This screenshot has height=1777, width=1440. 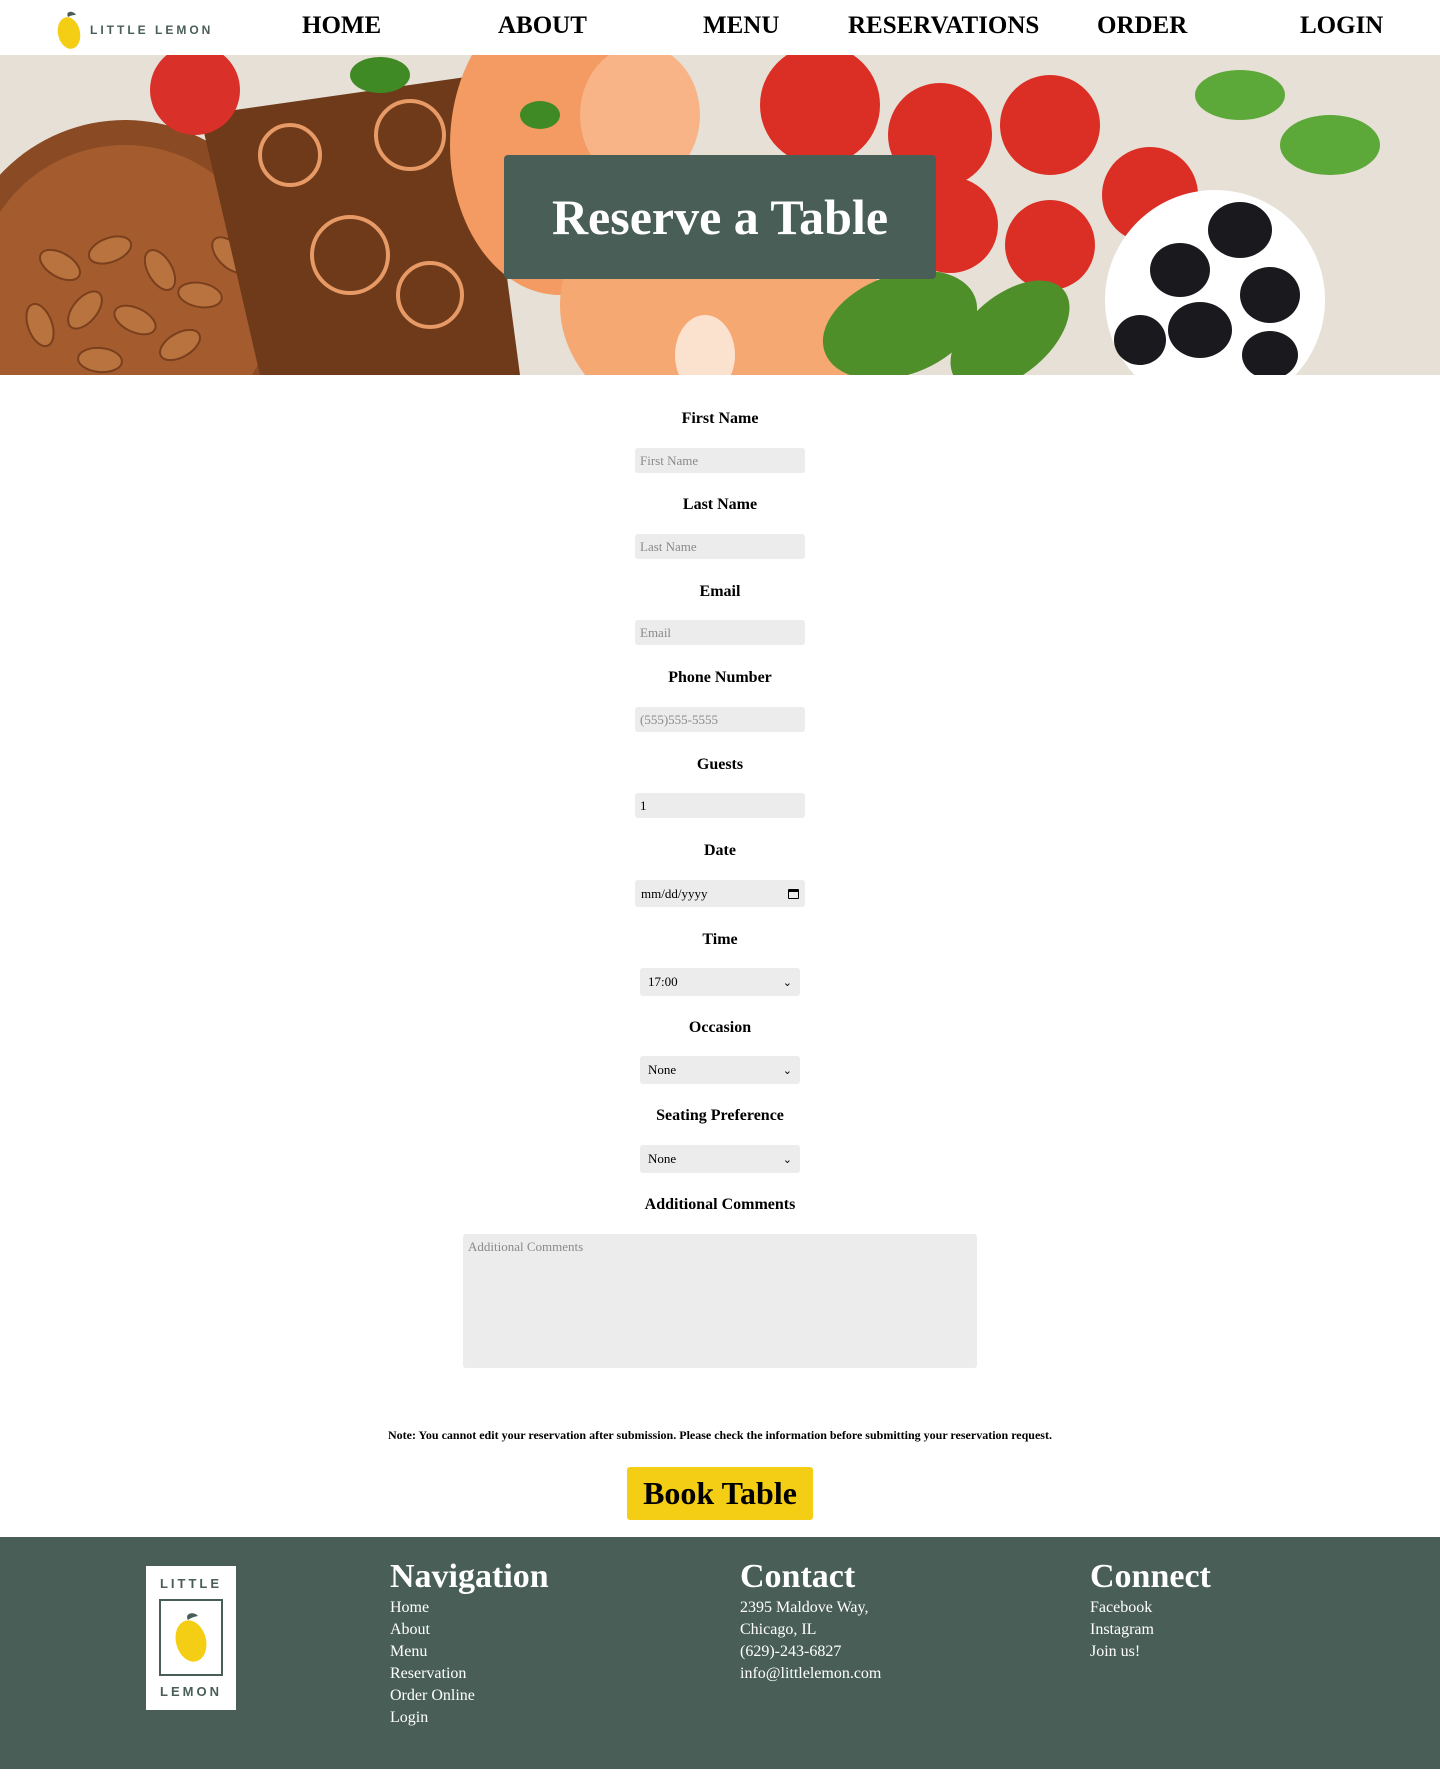 I want to click on footer-link-reservation: Reservation, so click(x=469, y=1674).